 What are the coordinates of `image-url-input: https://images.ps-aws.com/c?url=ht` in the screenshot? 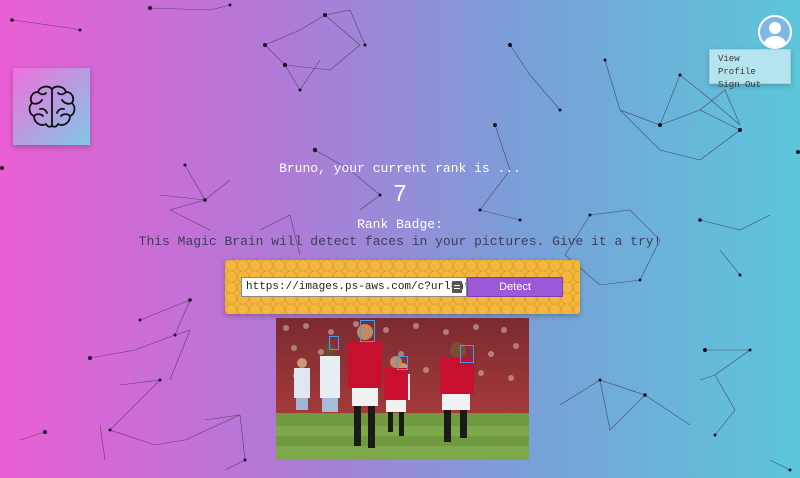 It's located at (354, 287).